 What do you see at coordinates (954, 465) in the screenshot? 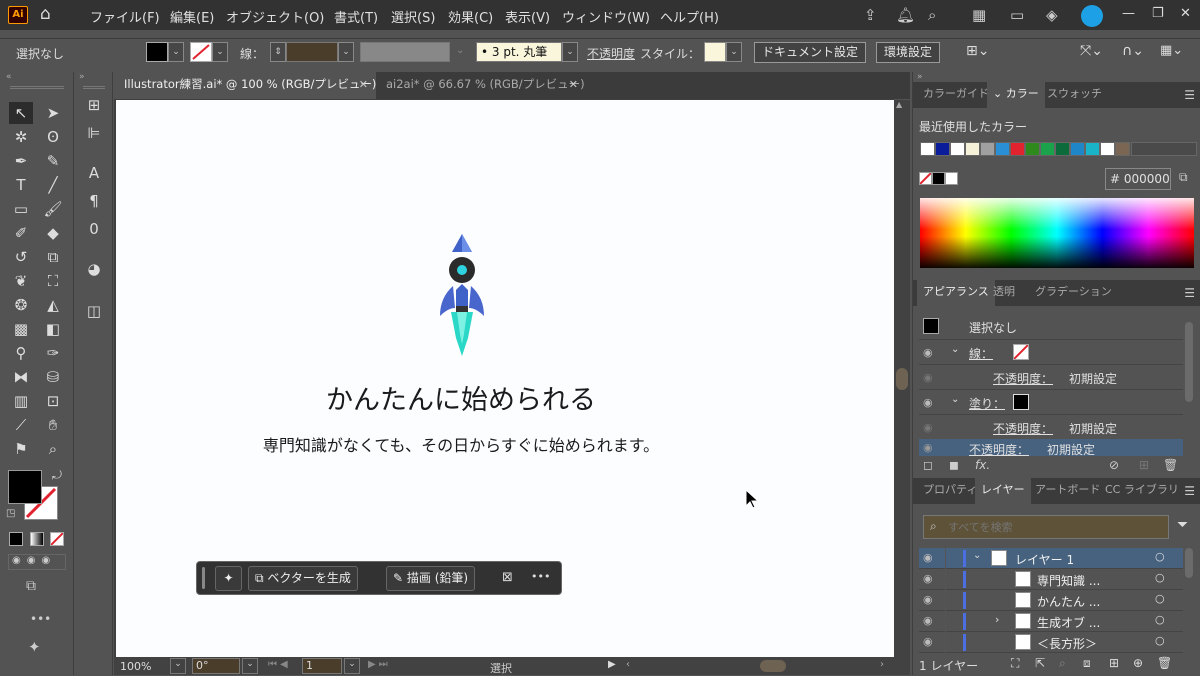
I see `new-fill-icon: ◼` at bounding box center [954, 465].